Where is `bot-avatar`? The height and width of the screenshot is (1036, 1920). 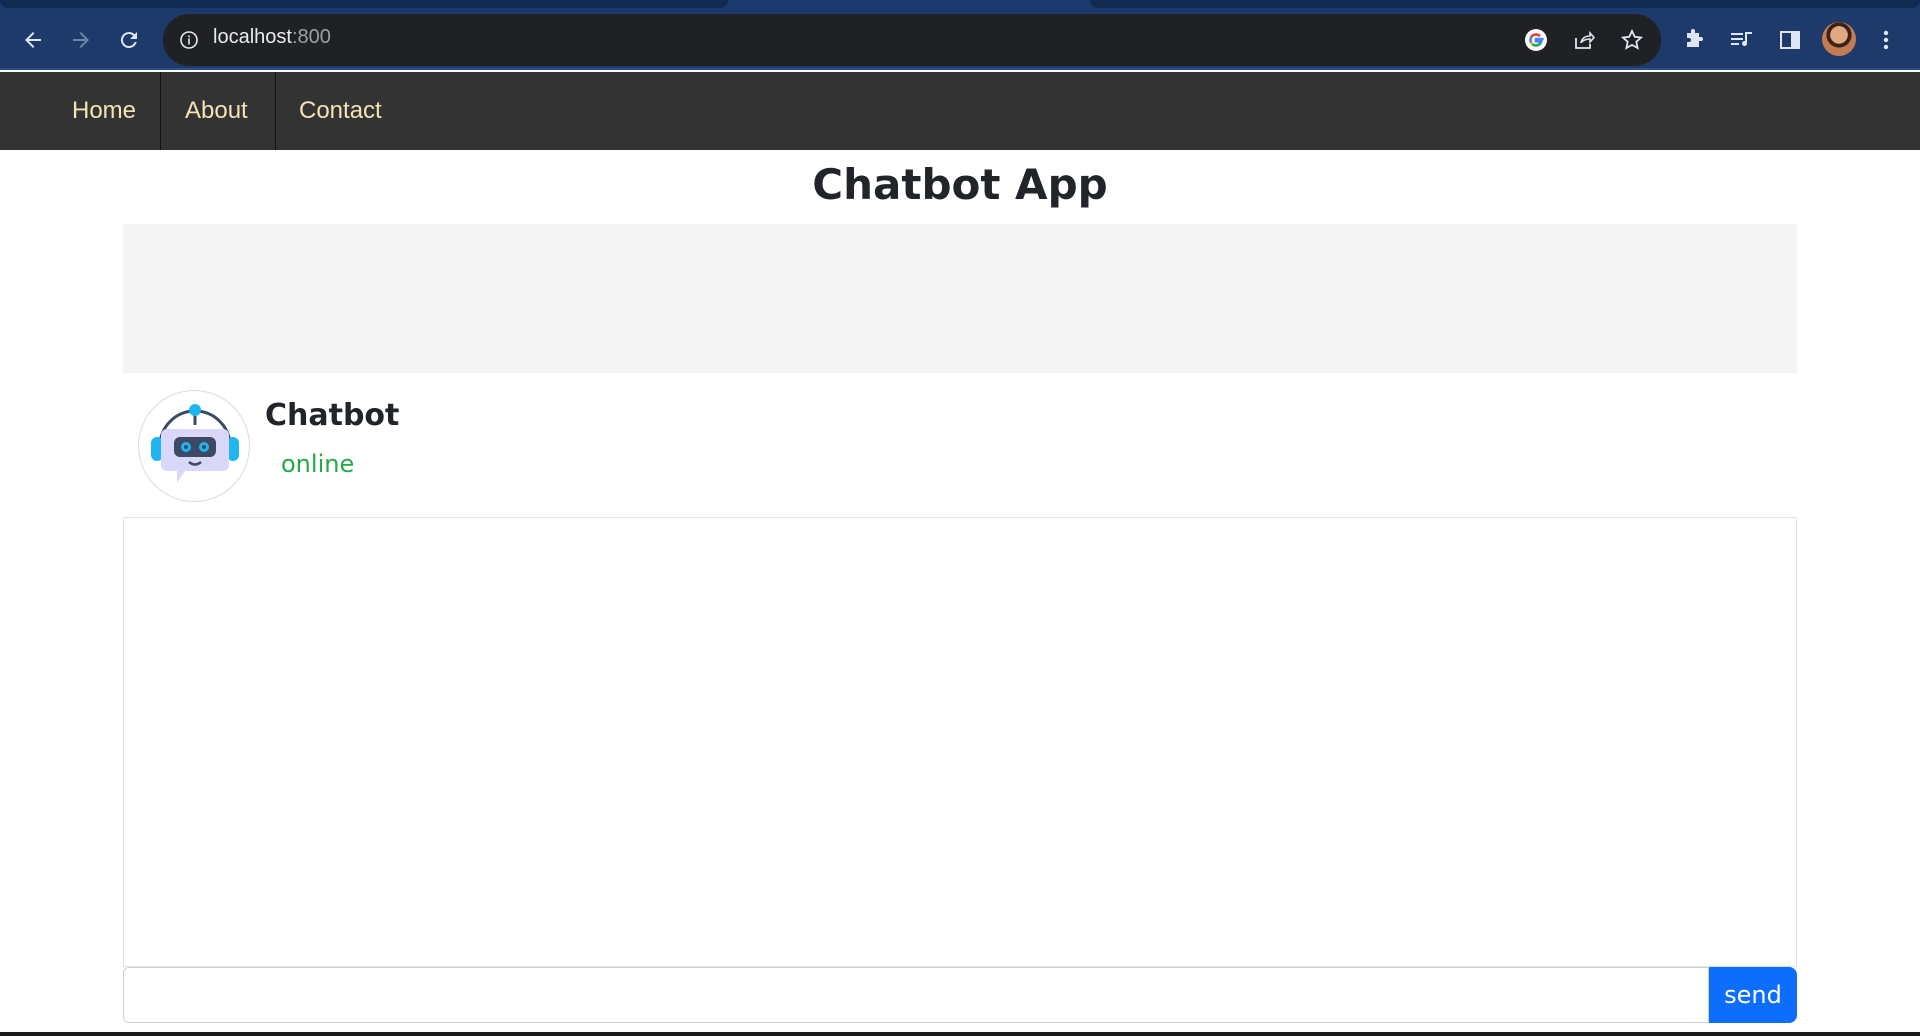 bot-avatar is located at coordinates (194, 446).